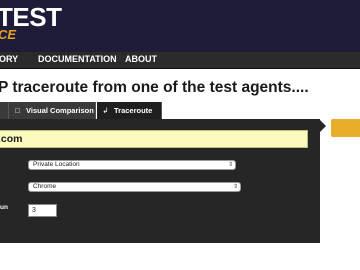 Image resolution: width=360 pixels, height=270 pixels. Describe the element at coordinates (45, 186) in the screenshot. I see `browser-value: Chrome` at that location.